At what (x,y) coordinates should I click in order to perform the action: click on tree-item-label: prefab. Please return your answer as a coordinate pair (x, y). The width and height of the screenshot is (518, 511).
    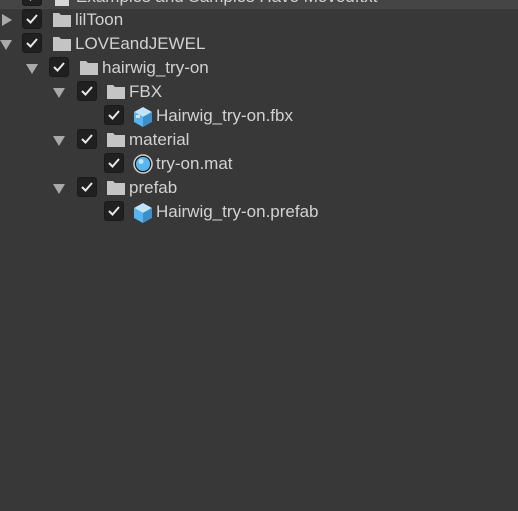
    Looking at the image, I should click on (153, 187).